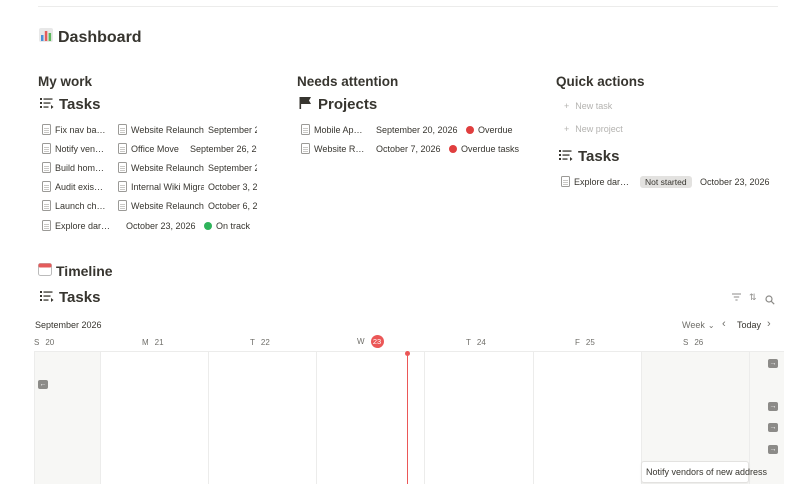 This screenshot has height=484, width=800. I want to click on quick-actions-heading: Quick actions, so click(600, 81).